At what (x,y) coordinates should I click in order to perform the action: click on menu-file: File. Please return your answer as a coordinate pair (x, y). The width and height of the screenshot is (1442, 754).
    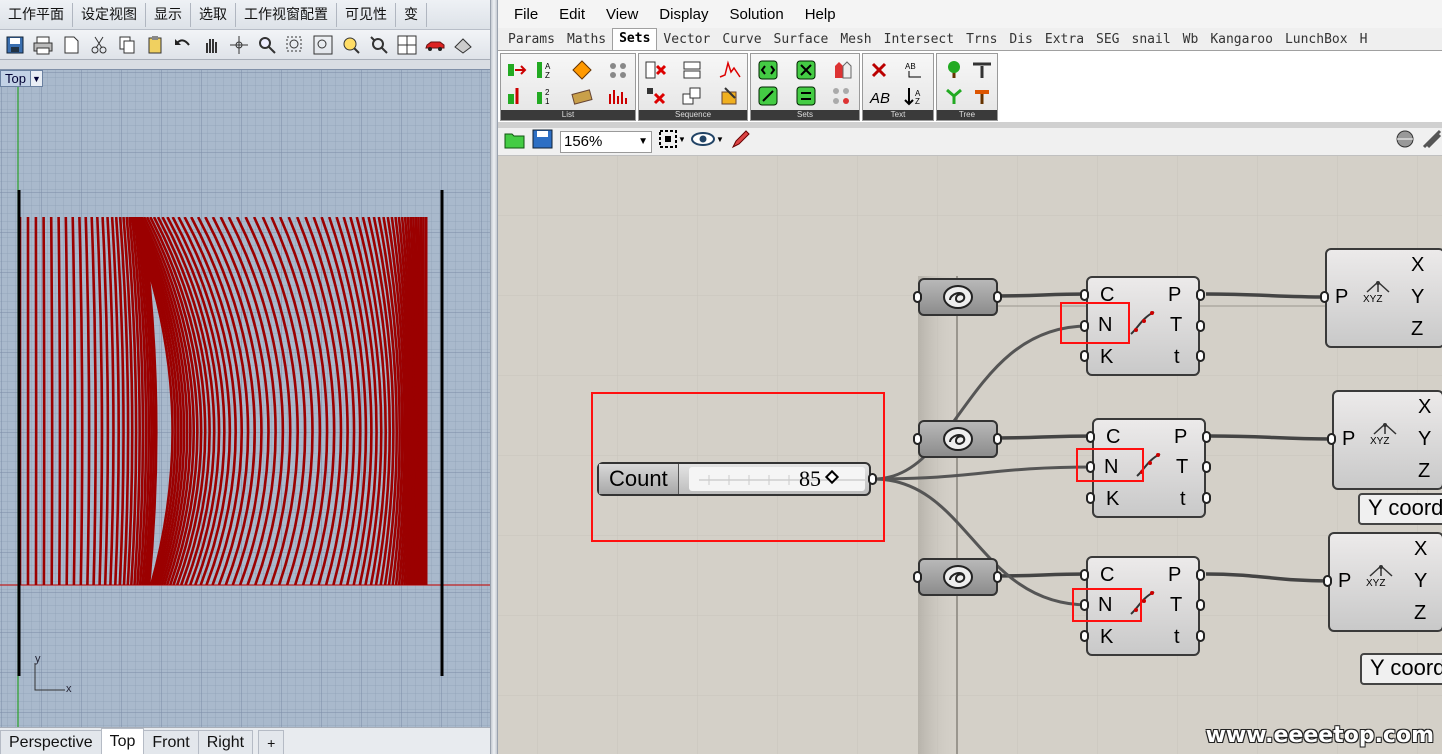
    Looking at the image, I should click on (526, 14).